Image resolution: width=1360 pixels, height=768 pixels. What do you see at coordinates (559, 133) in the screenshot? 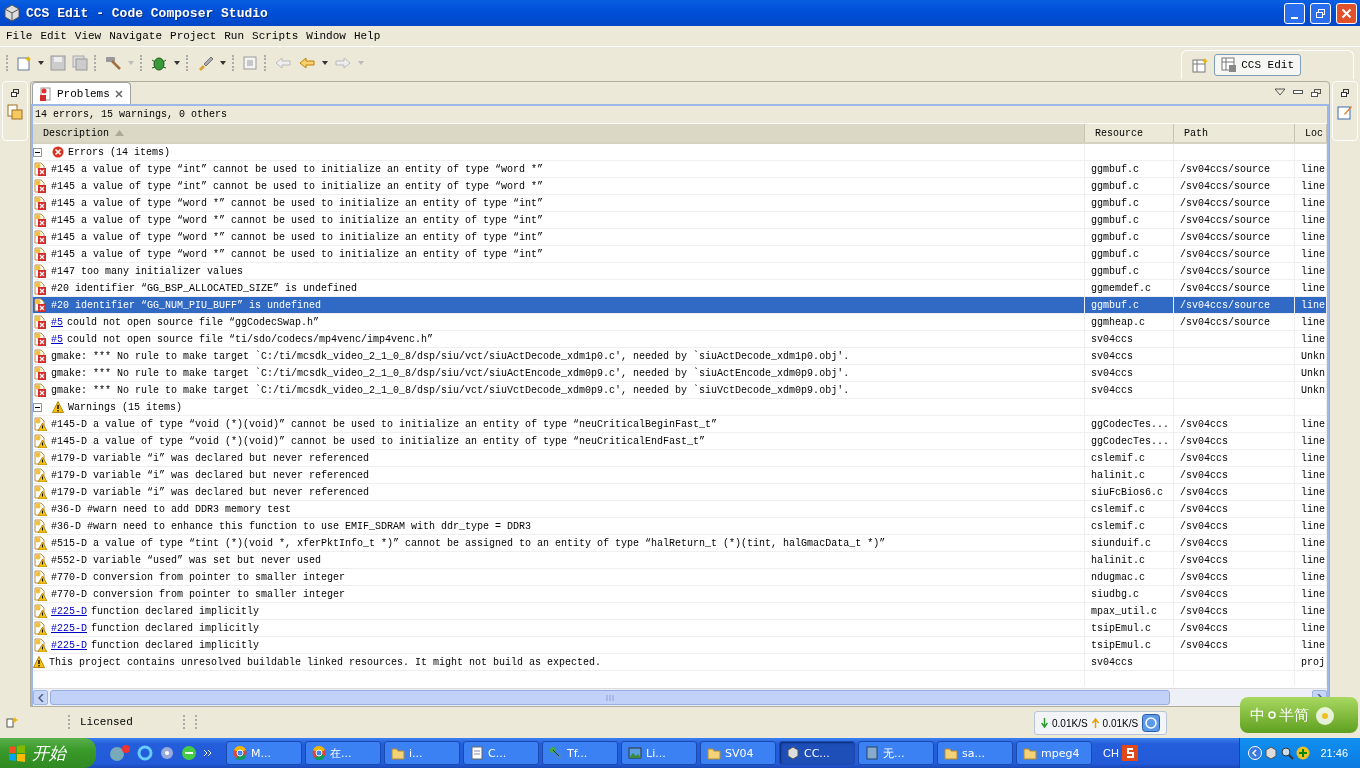
I see `column-header: Description` at bounding box center [559, 133].